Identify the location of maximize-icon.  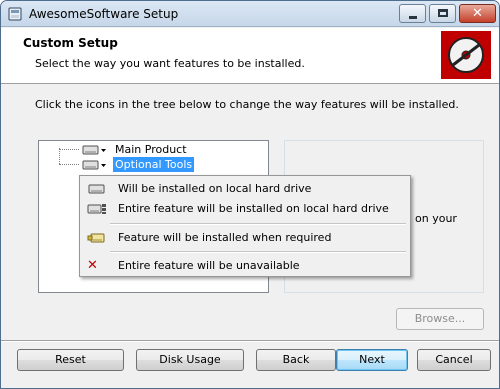
(443, 13).